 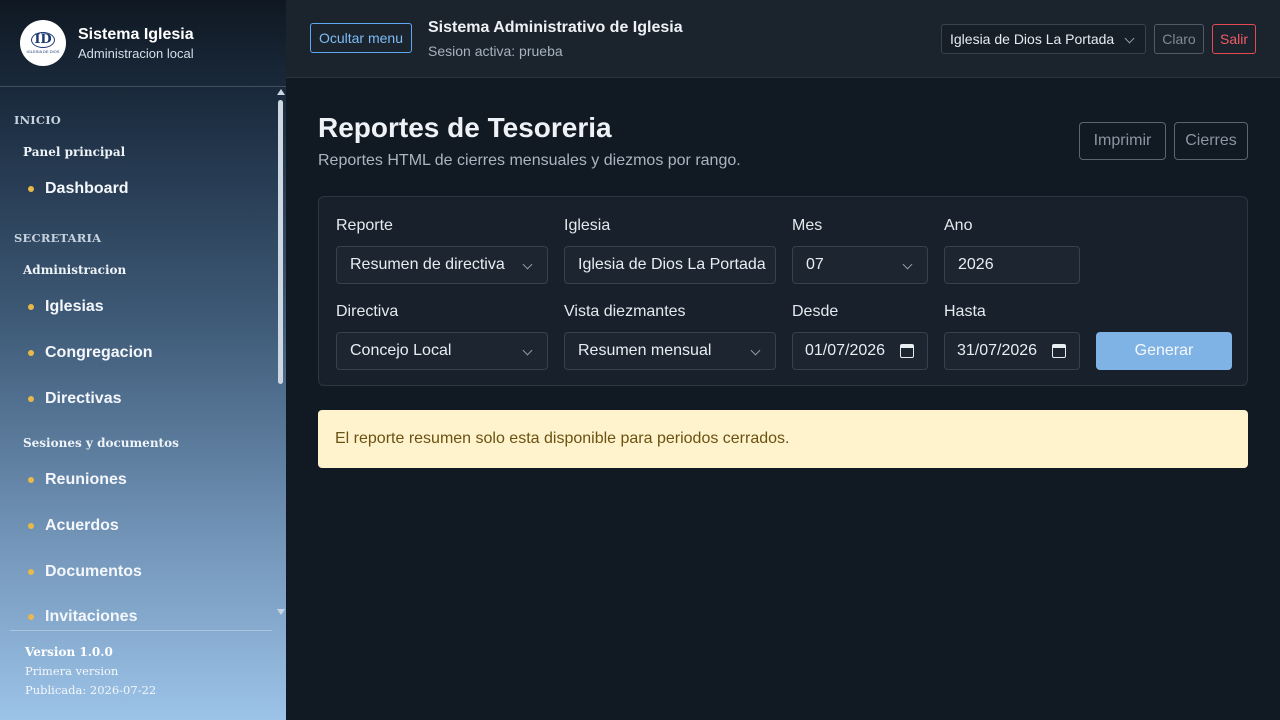 I want to click on toggle-menu-button: Ocultar menu, so click(x=361, y=38).